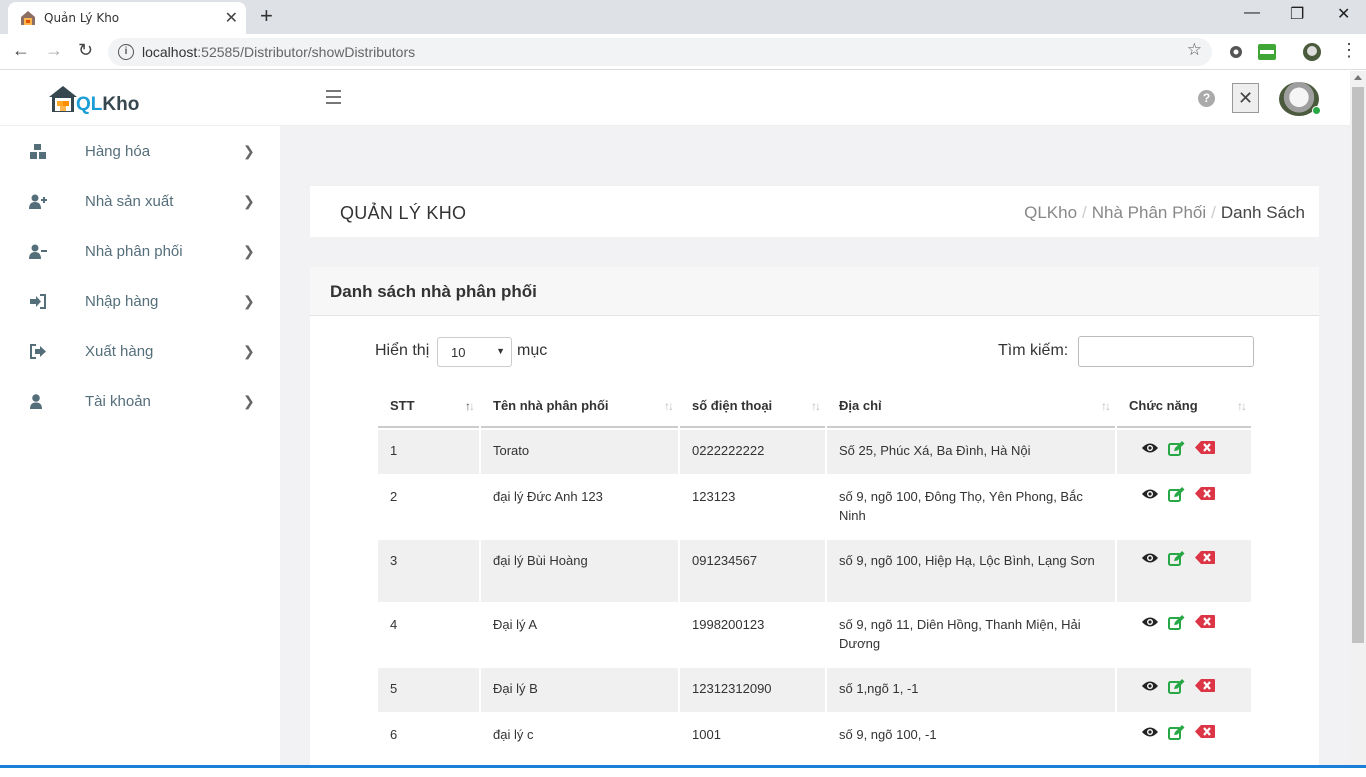  I want to click on help-icon: ?, so click(1206, 98).